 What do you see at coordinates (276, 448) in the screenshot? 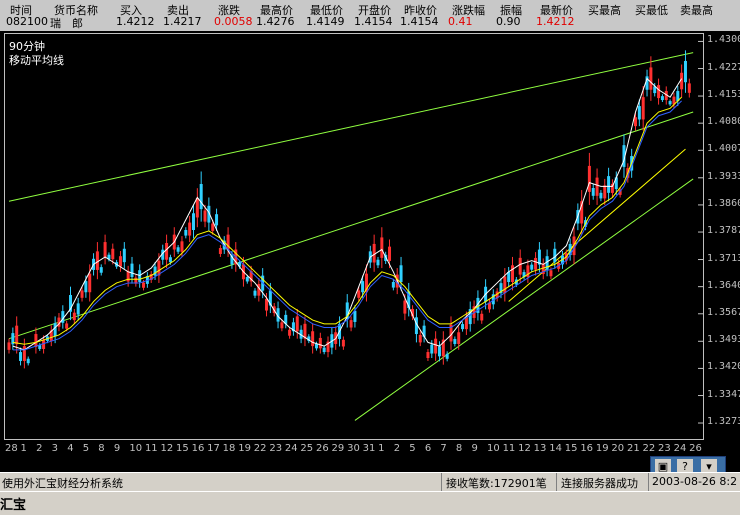
I see `x-tick-label: 23` at bounding box center [276, 448].